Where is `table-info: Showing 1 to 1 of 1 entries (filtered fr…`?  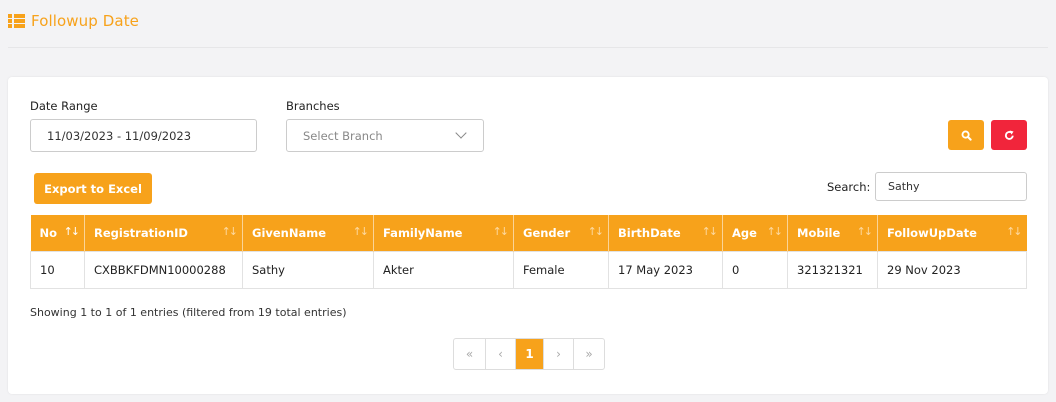
table-info: Showing 1 to 1 of 1 entries (filtered fr… is located at coordinates (188, 312).